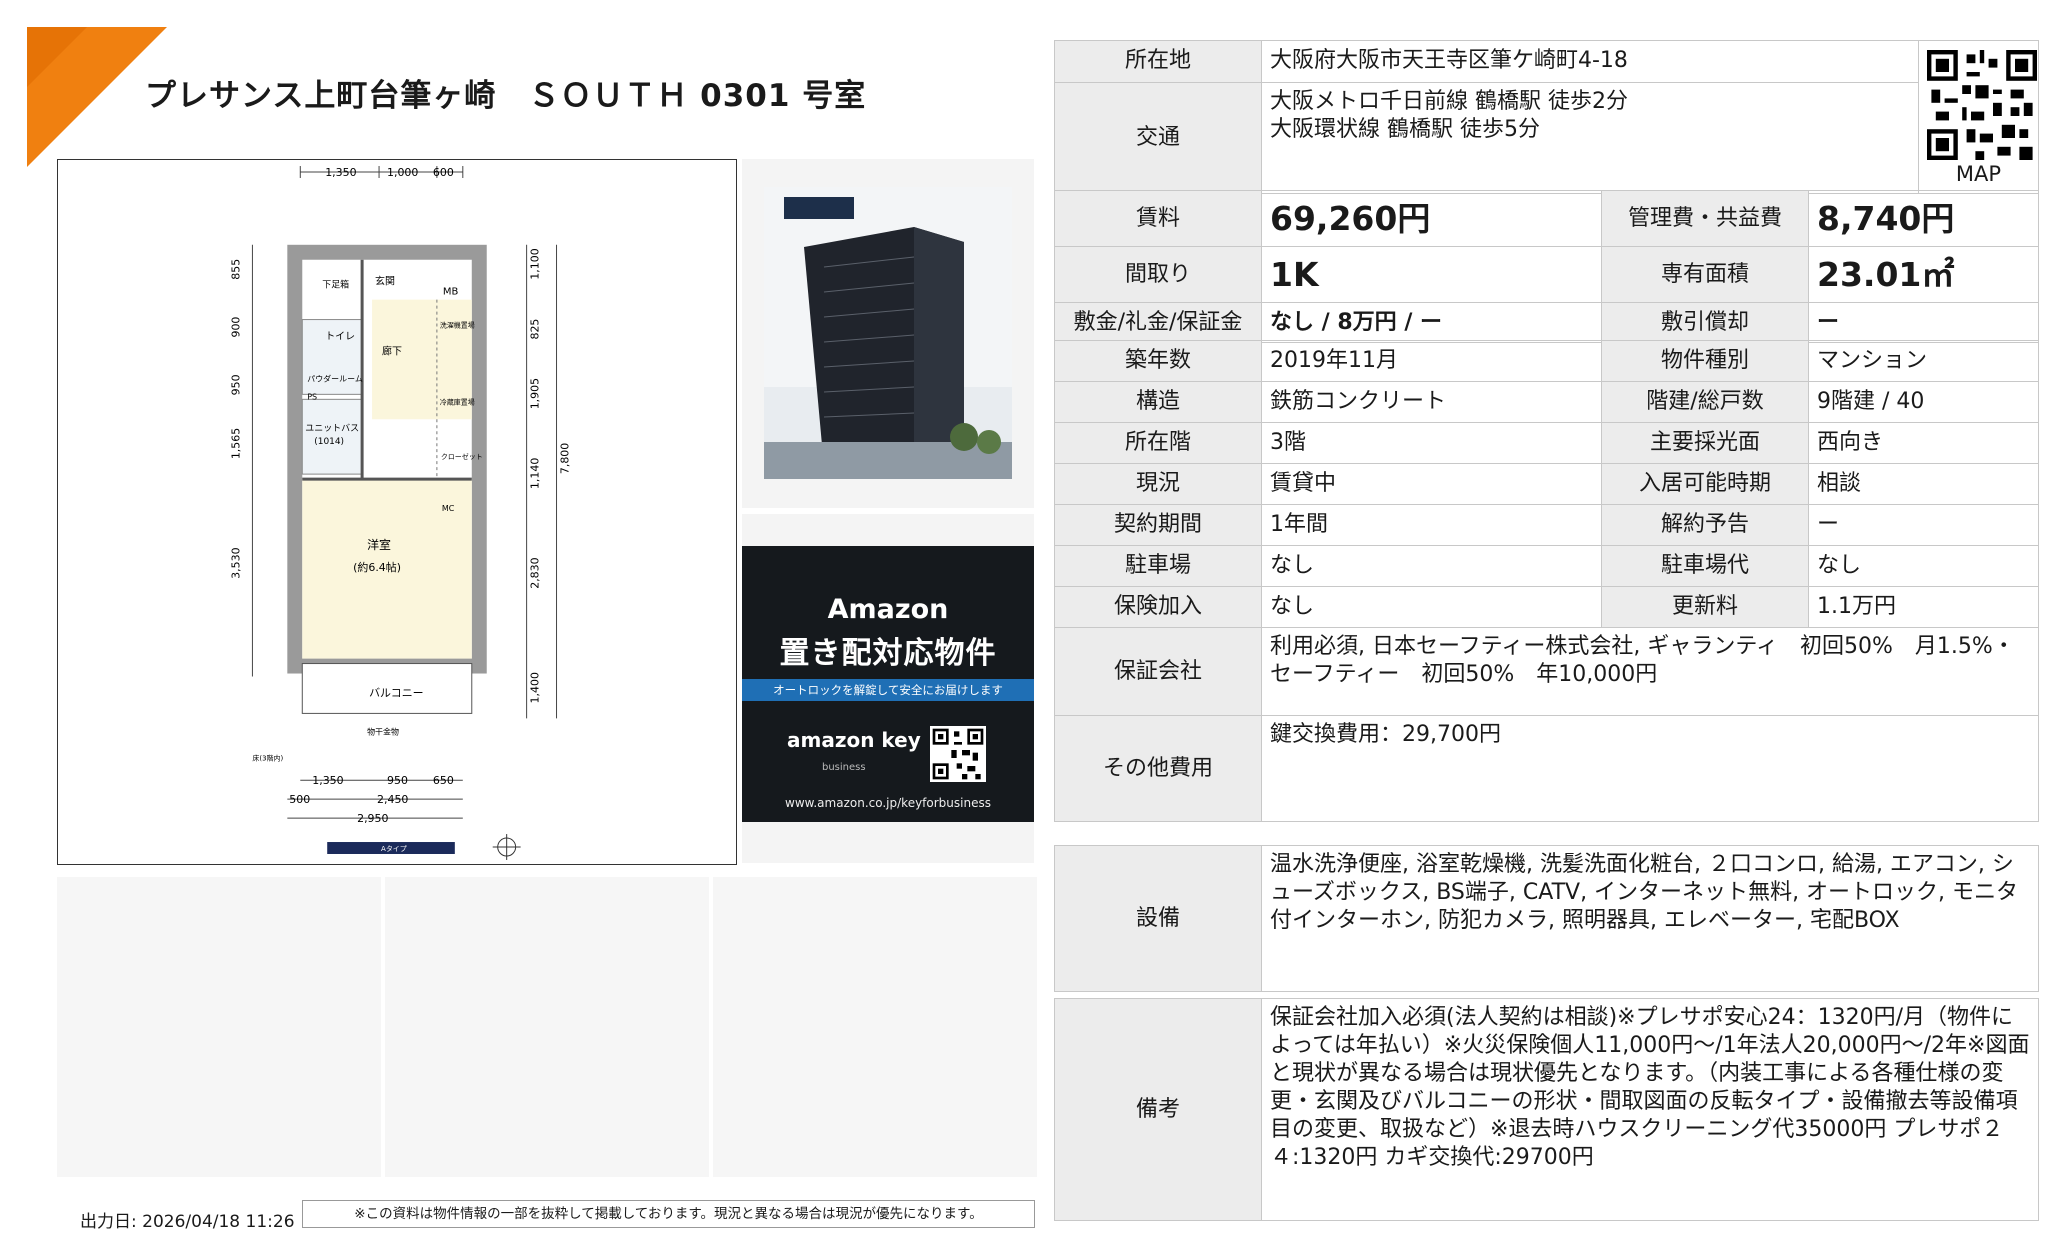  What do you see at coordinates (1431, 484) in the screenshot?
I see `detail-value: 賃貸中` at bounding box center [1431, 484].